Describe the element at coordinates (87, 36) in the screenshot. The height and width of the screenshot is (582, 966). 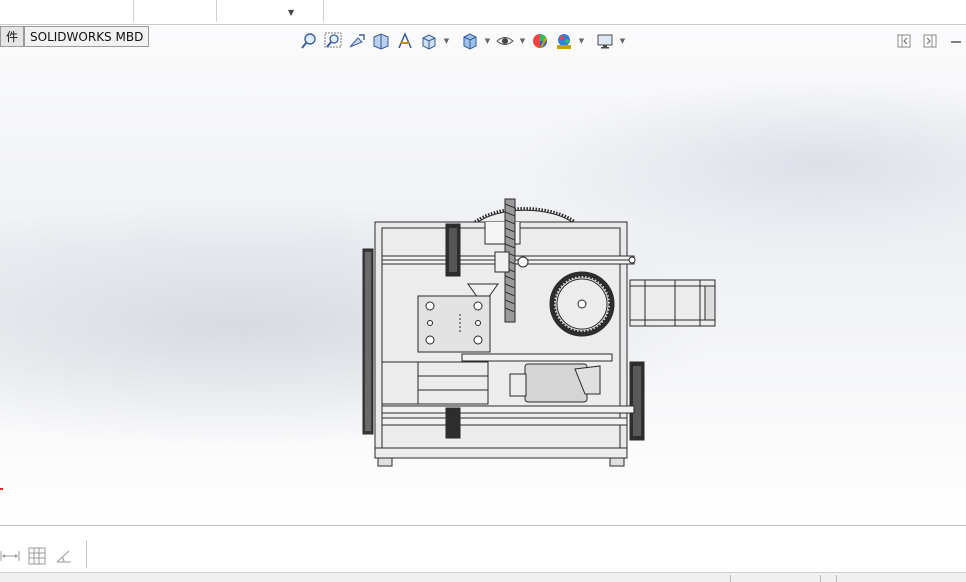
I see `tab-solidworks-mbd: SOLIDWORKS MBD` at that location.